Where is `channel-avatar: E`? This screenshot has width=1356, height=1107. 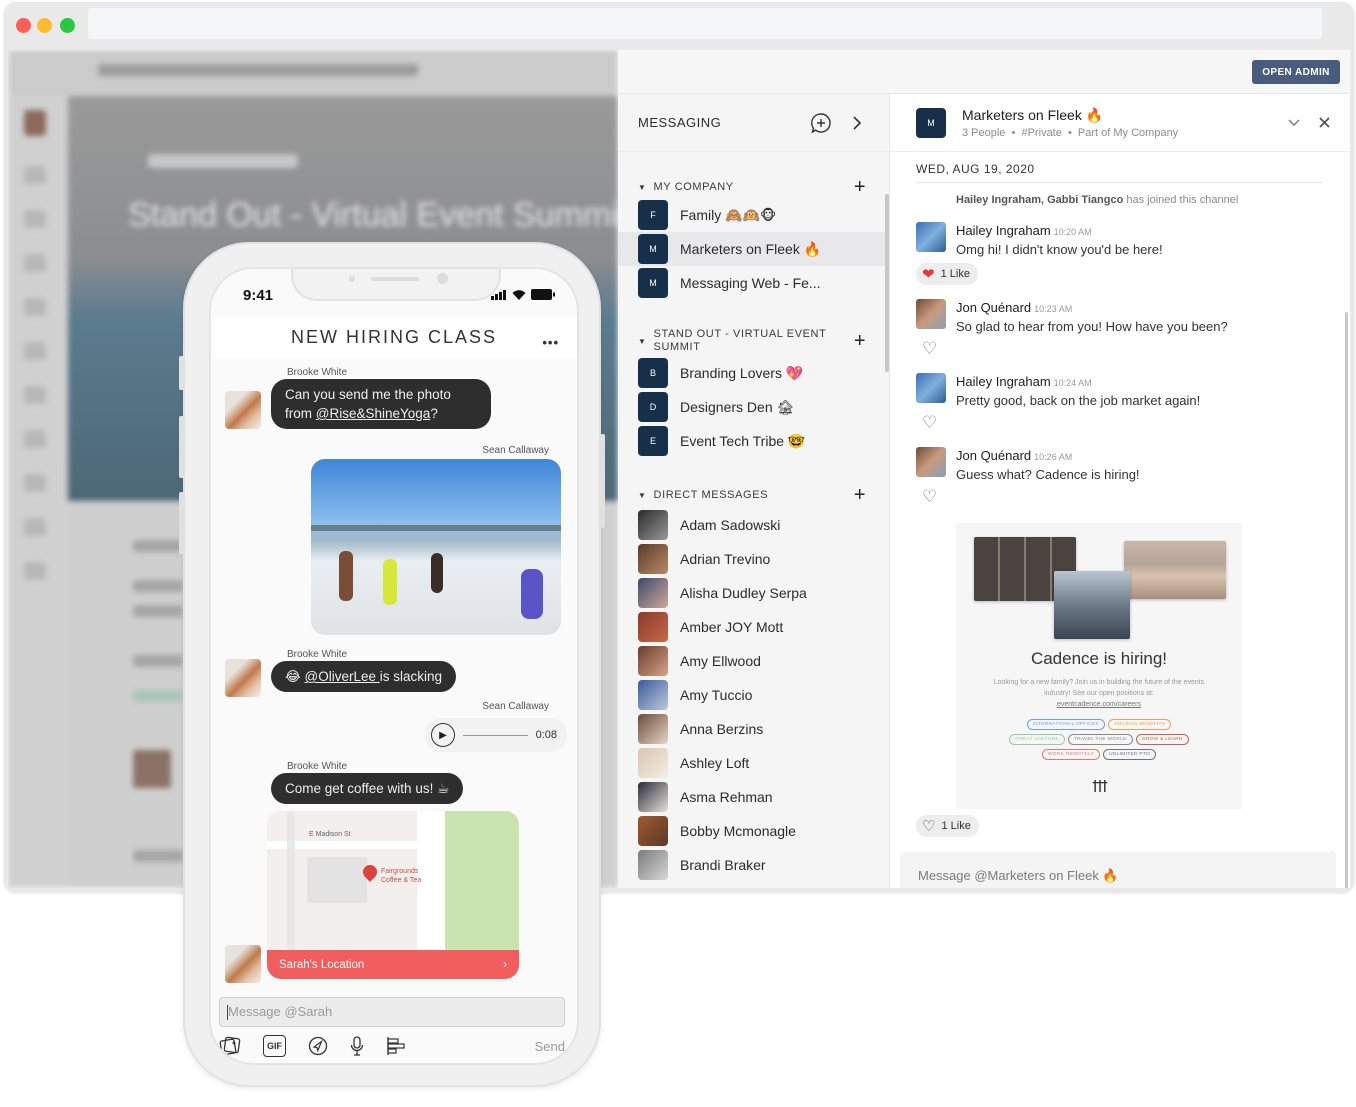 channel-avatar: E is located at coordinates (653, 441).